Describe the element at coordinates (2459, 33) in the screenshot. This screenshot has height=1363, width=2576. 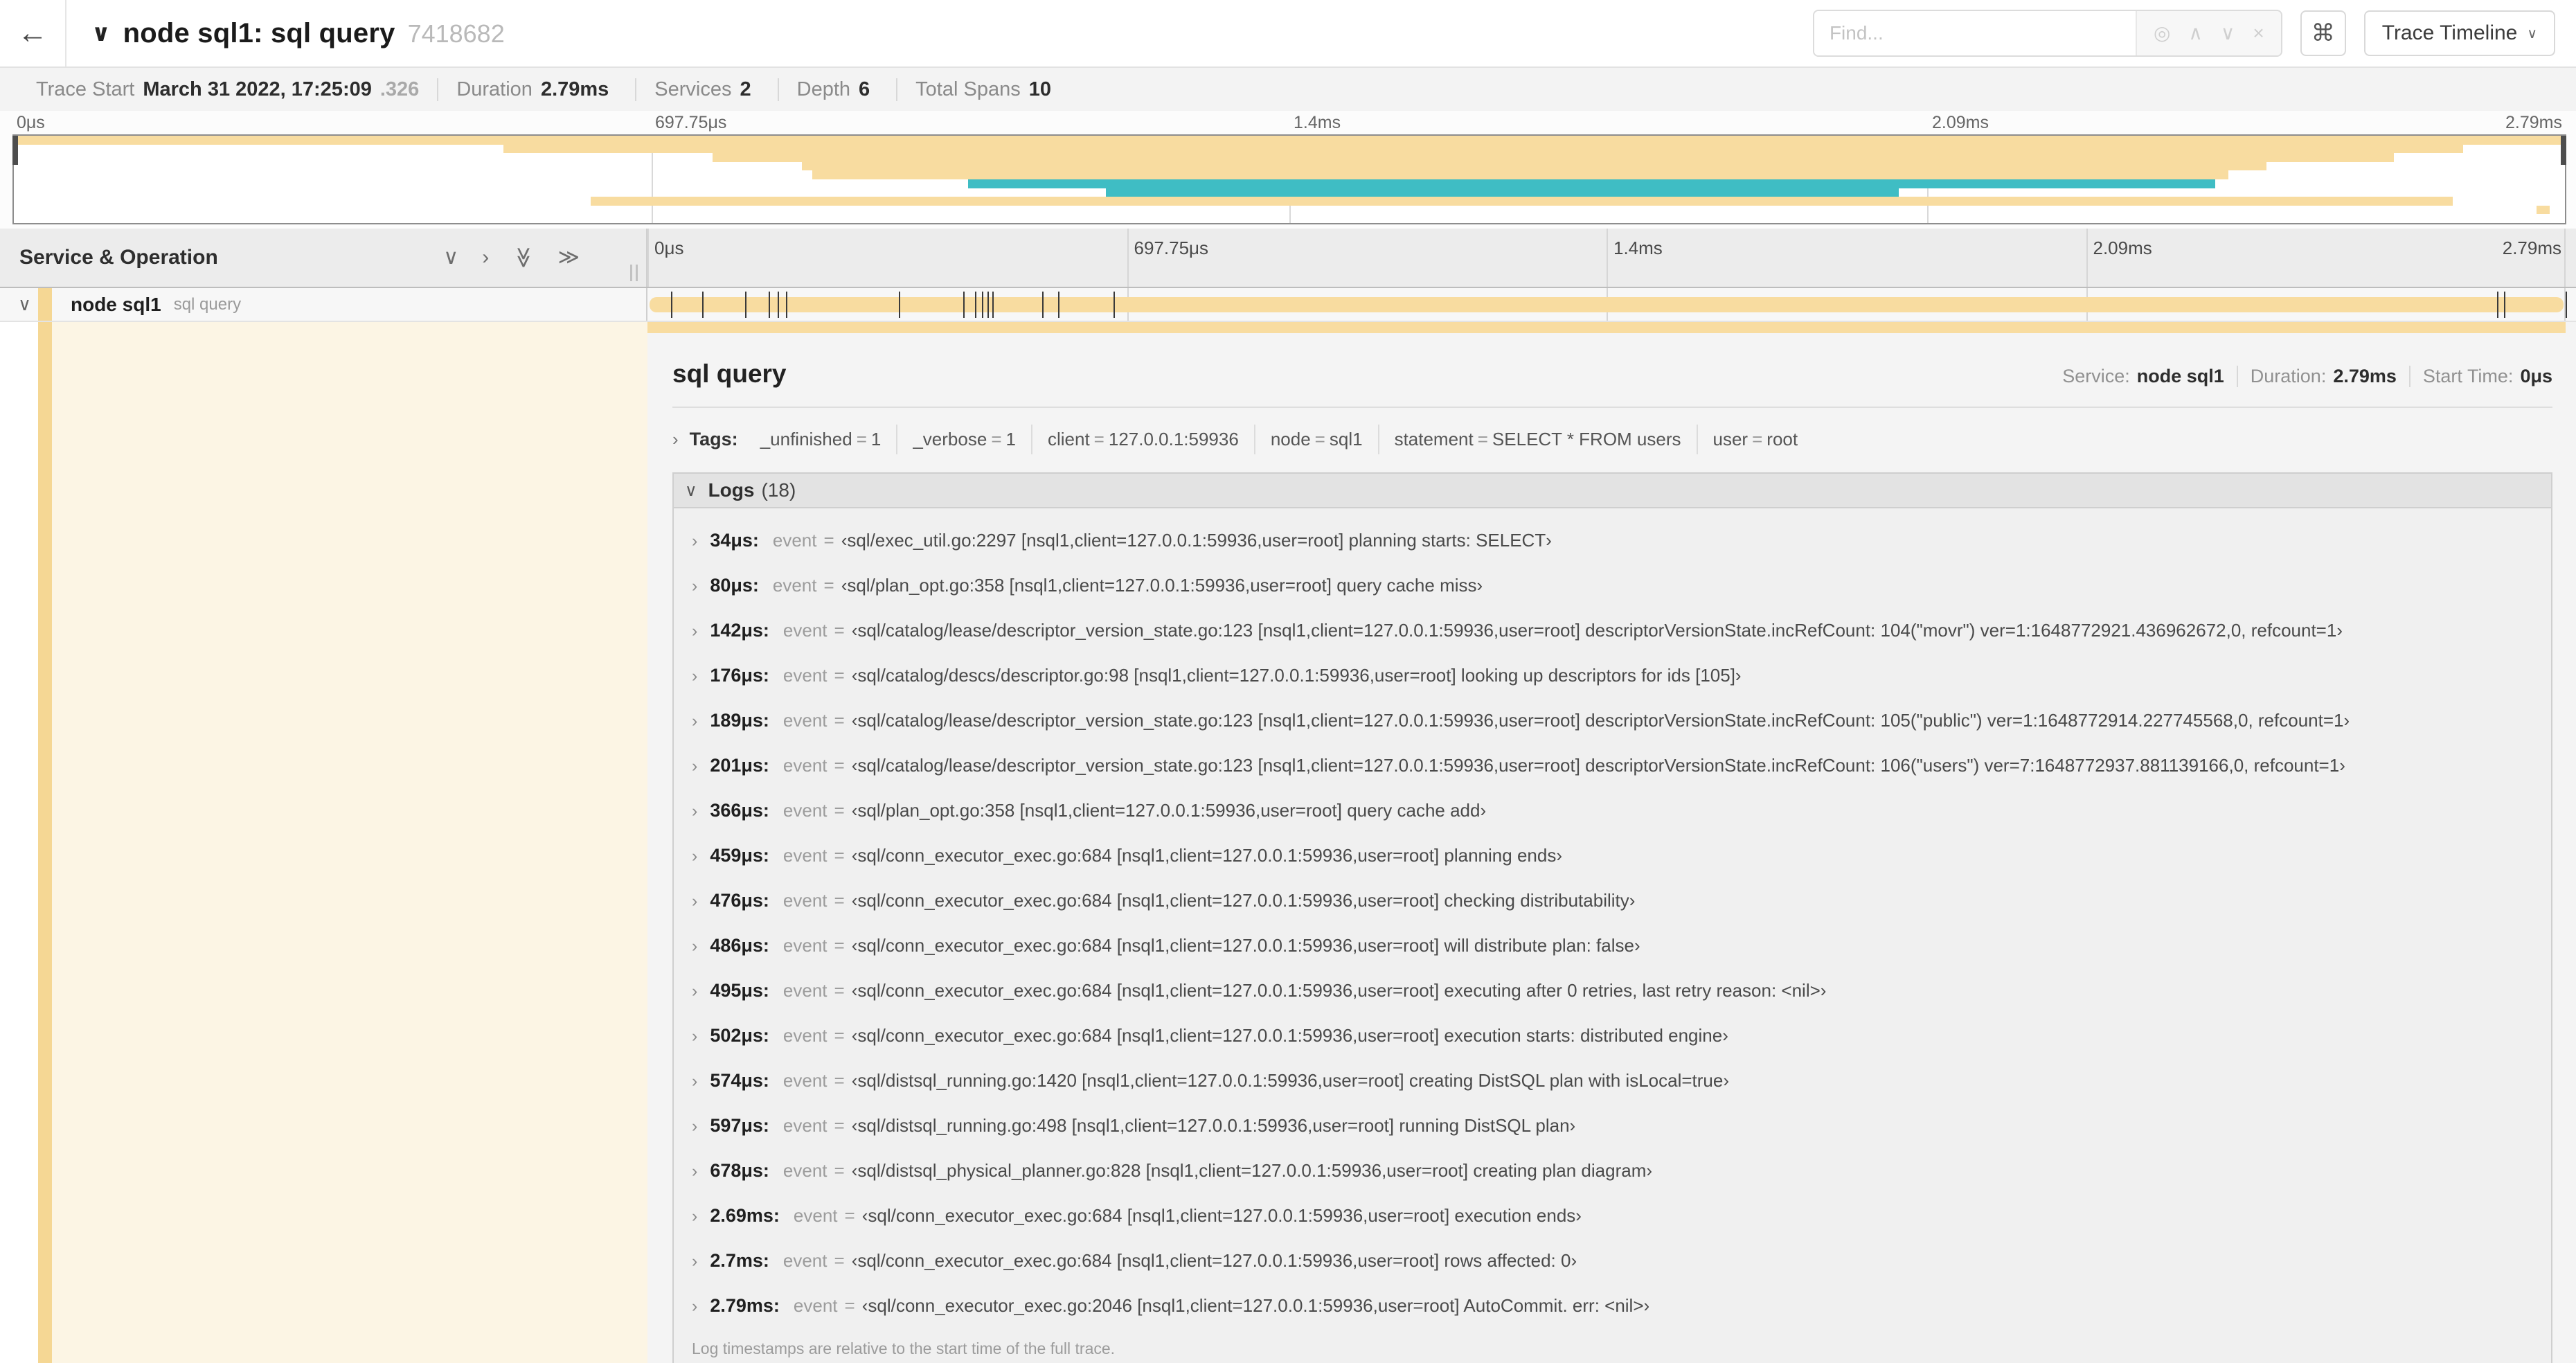
I see `view-selector-button: Trace Timeline ∨` at that location.